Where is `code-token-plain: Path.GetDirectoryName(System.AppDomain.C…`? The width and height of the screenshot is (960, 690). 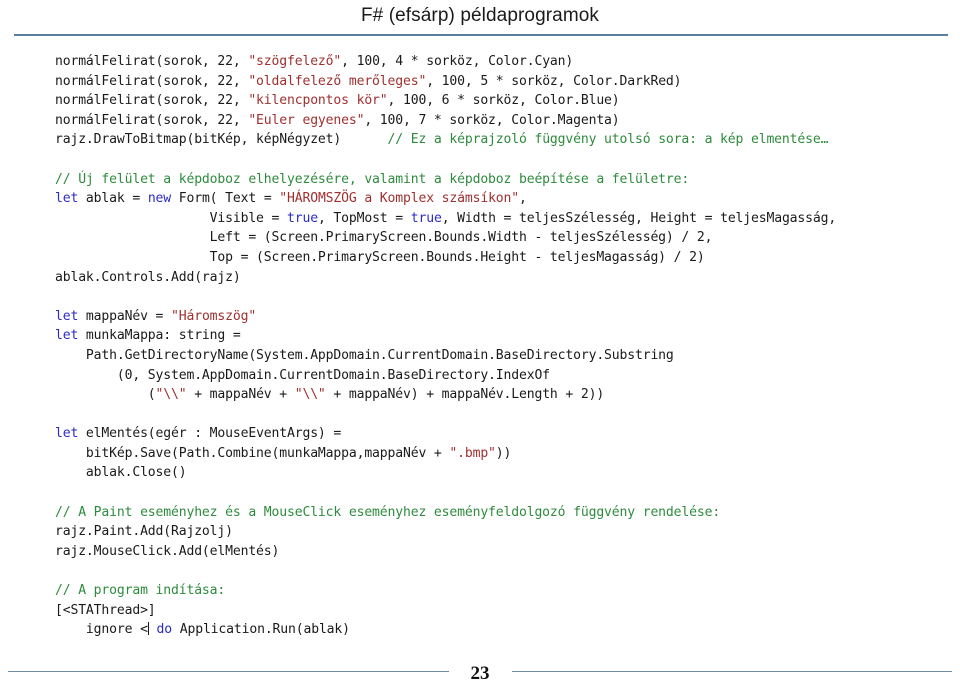
code-token-plain: Path.GetDirectoryName(System.AppDomain.C… is located at coordinates (364, 355).